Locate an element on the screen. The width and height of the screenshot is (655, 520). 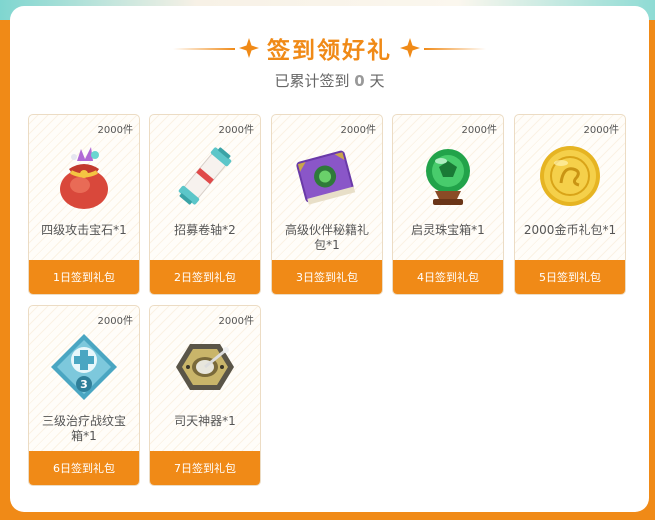
scroll-icon is located at coordinates (205, 176).